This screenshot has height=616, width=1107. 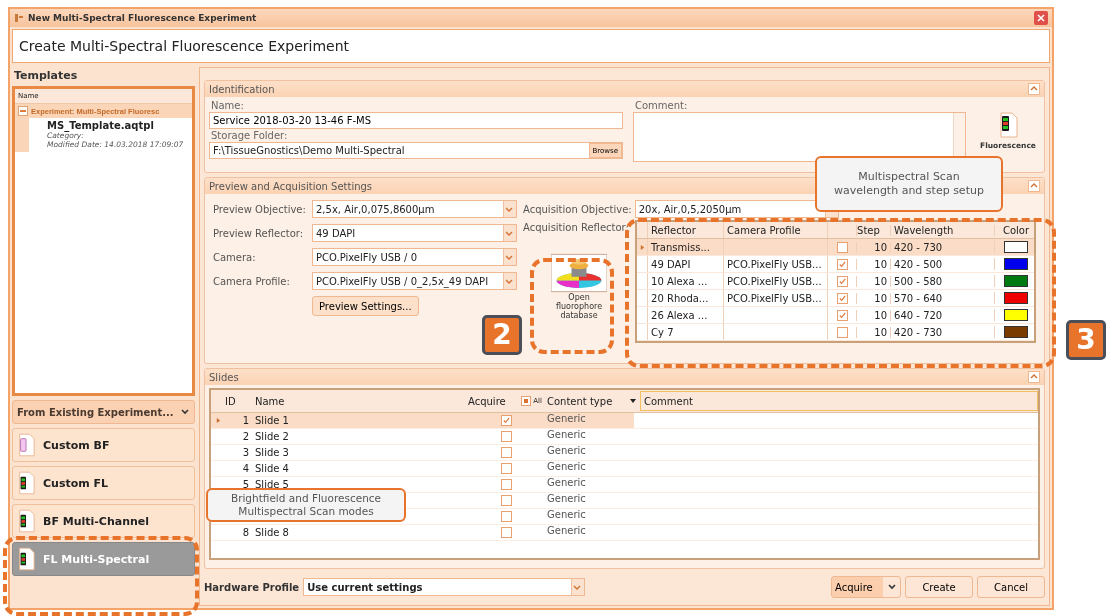 What do you see at coordinates (892, 587) in the screenshot?
I see `chevron-icon` at bounding box center [892, 587].